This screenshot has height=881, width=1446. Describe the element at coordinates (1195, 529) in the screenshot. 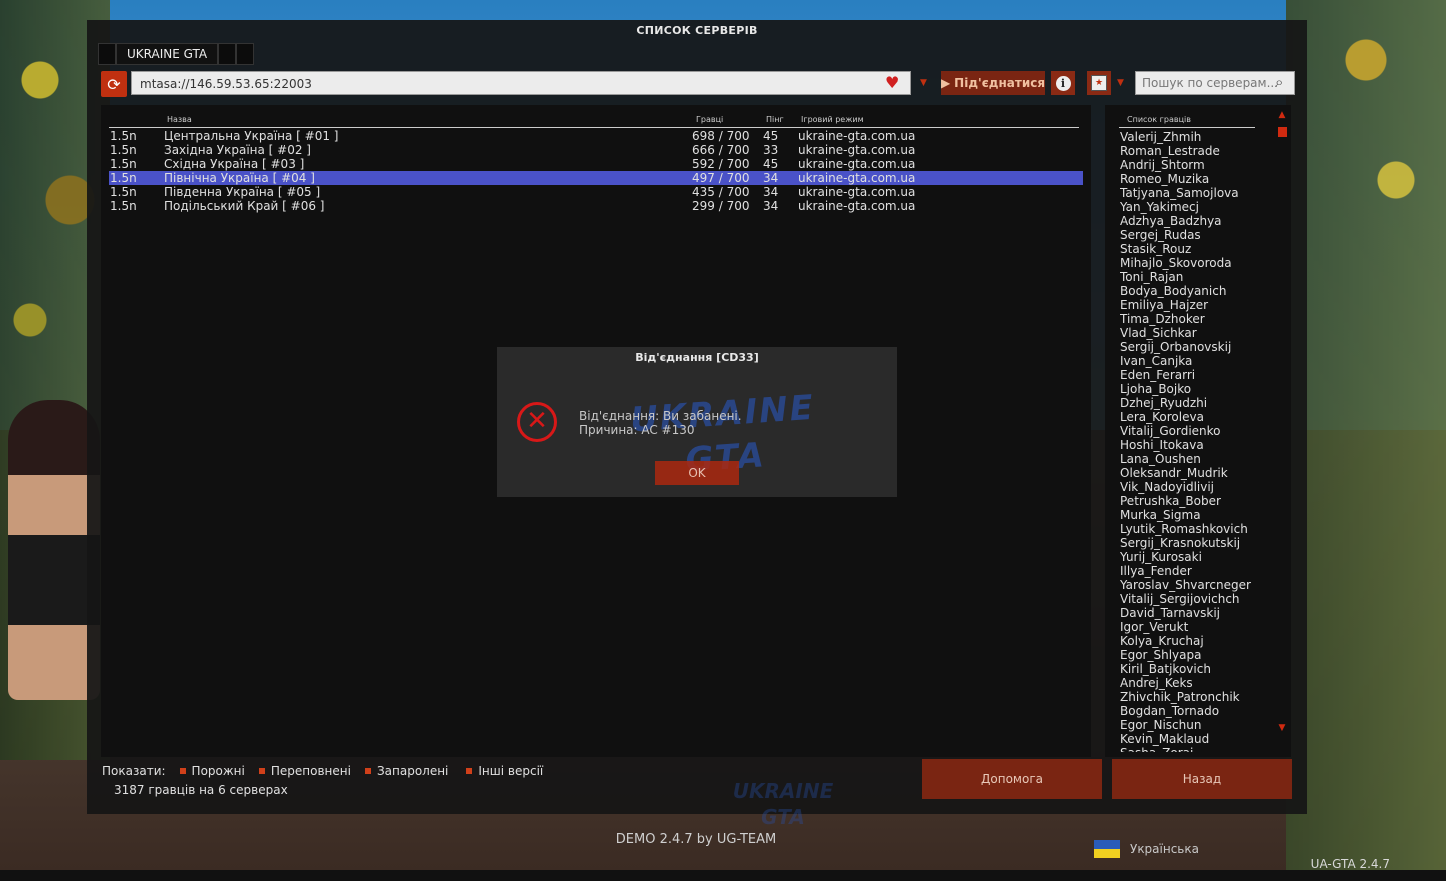

I see `player-list-item: Lyutik_Romashkovich` at that location.